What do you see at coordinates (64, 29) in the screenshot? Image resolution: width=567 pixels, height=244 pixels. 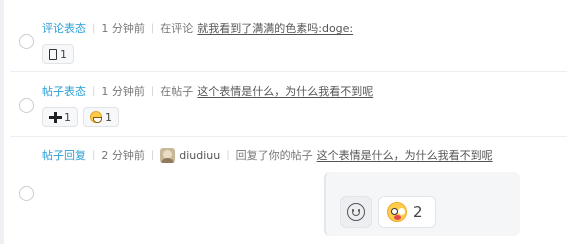 I see `notification-type-label: 评论表态` at bounding box center [64, 29].